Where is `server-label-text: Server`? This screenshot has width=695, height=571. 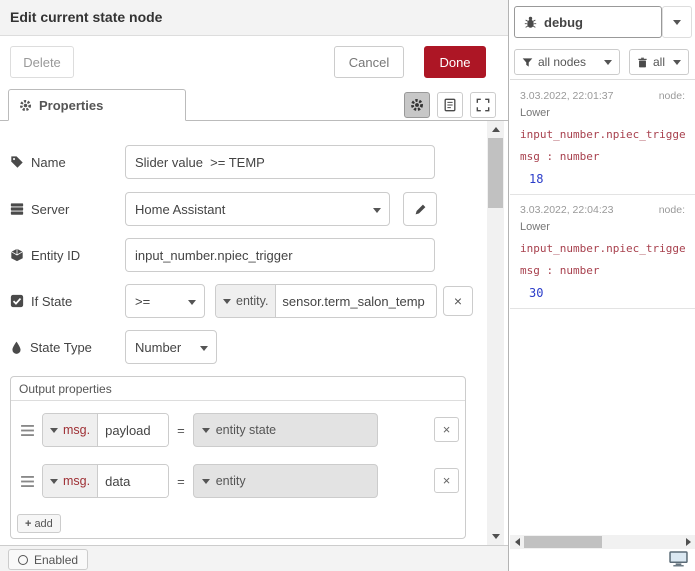 server-label-text: Server is located at coordinates (50, 209).